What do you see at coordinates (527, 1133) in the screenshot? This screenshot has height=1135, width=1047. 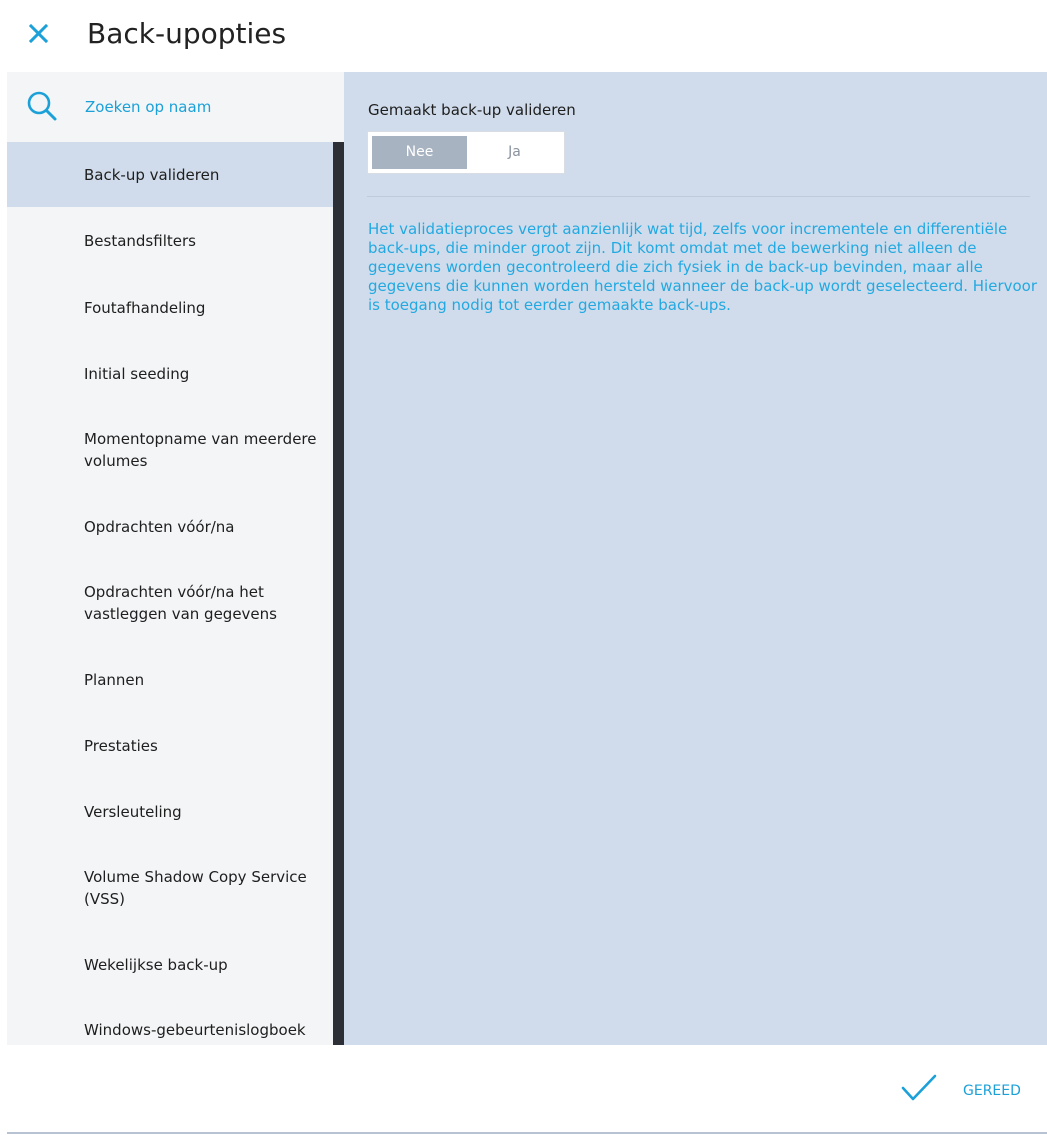 I see `footer-divider` at bounding box center [527, 1133].